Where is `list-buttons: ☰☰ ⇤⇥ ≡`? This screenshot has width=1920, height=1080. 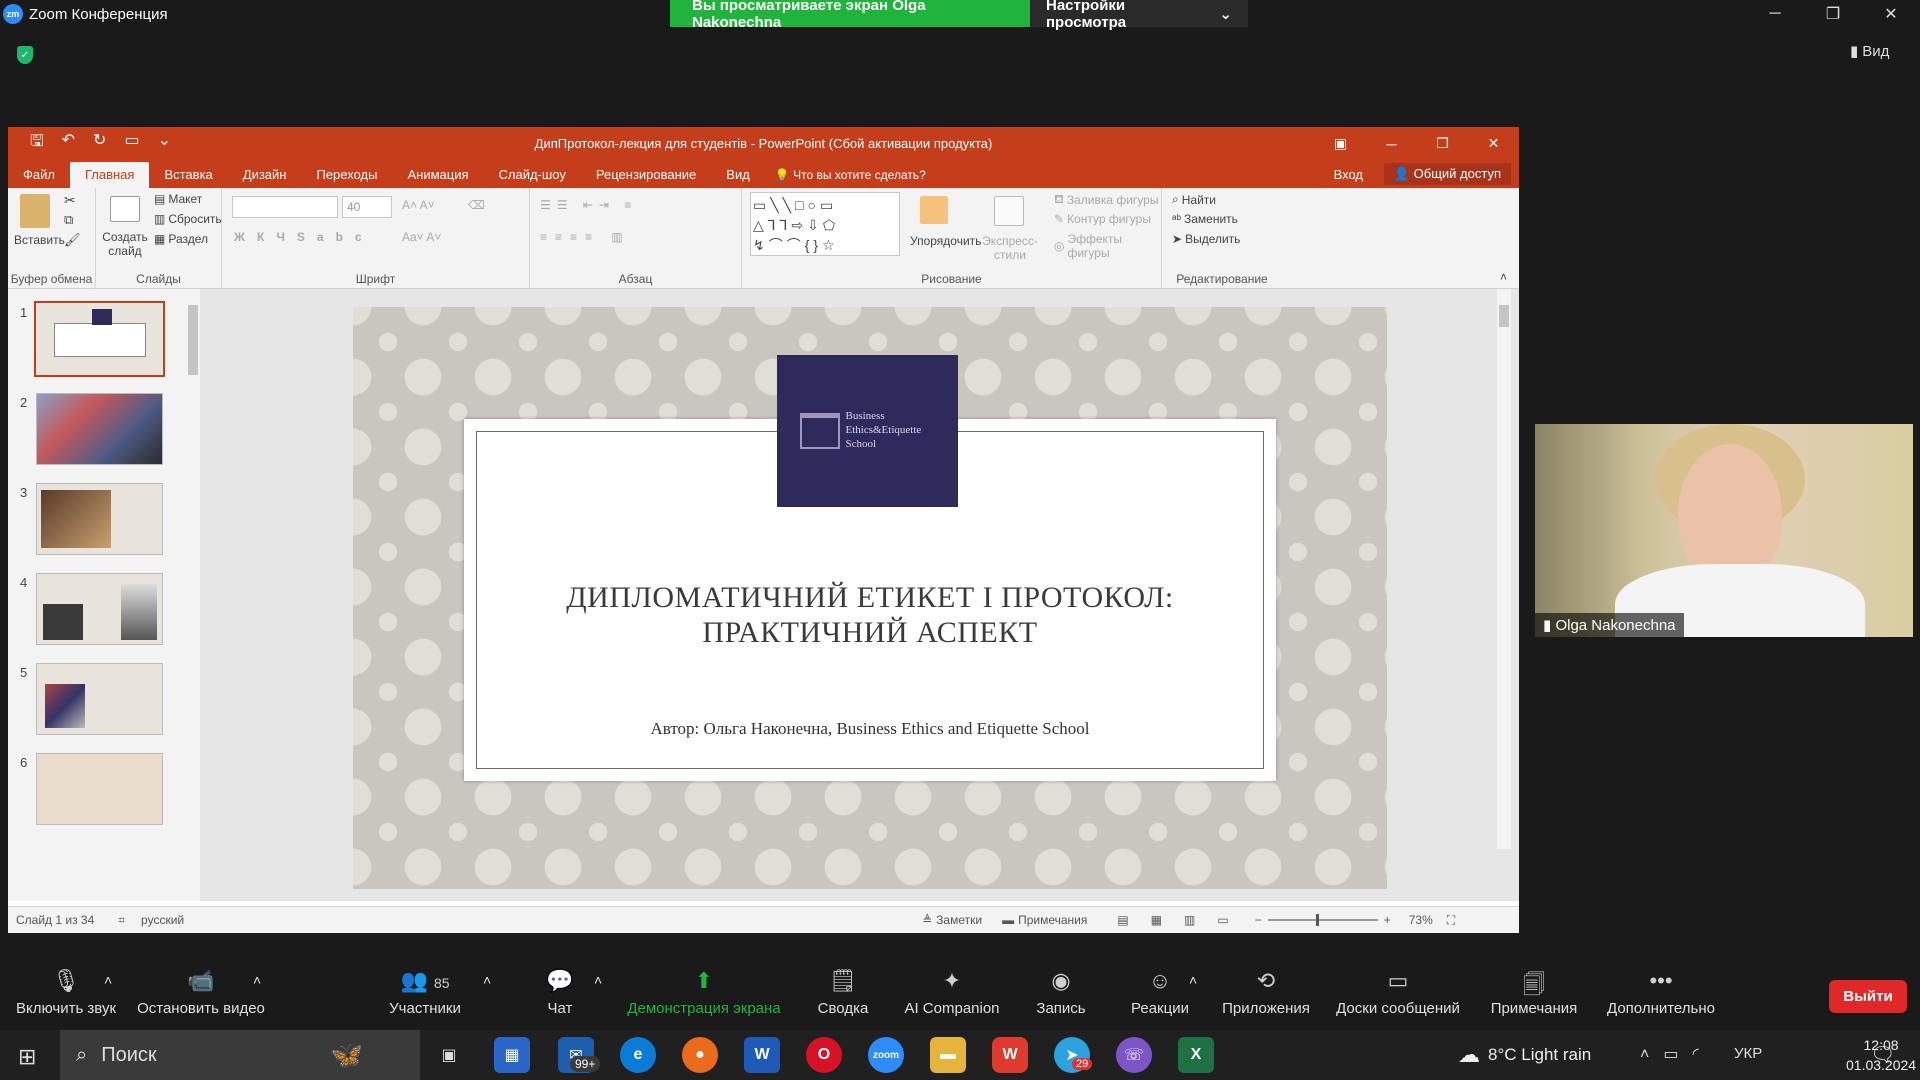 list-buttons: ☰☰ ⇤⇥ ≡ is located at coordinates (588, 205).